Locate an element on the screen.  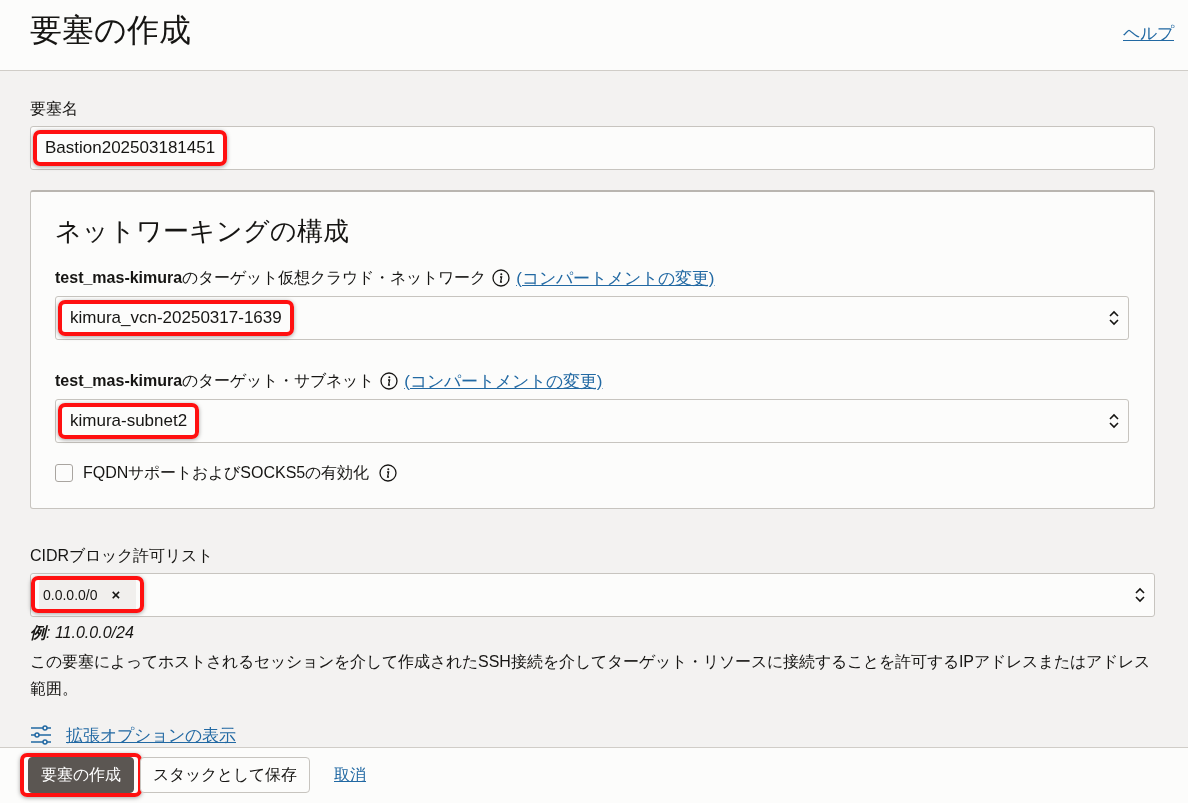
field-label: test_mas-kimuraのターゲット・サブネット is located at coordinates (215, 380).